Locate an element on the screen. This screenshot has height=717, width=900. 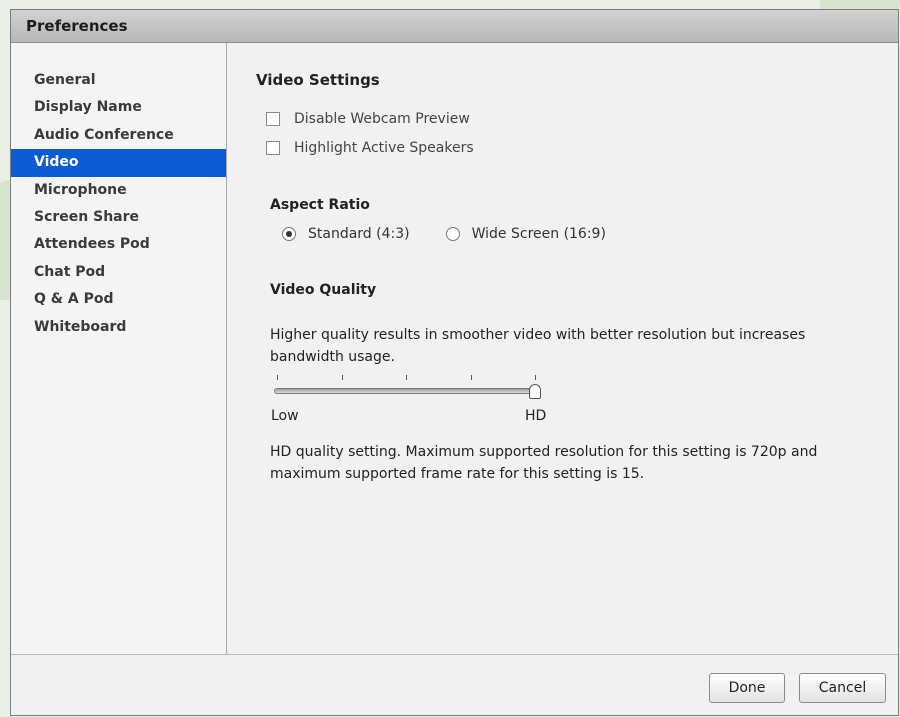
aspect-widescreen-option: Wide Screen (16:9) is located at coordinates (525, 234).